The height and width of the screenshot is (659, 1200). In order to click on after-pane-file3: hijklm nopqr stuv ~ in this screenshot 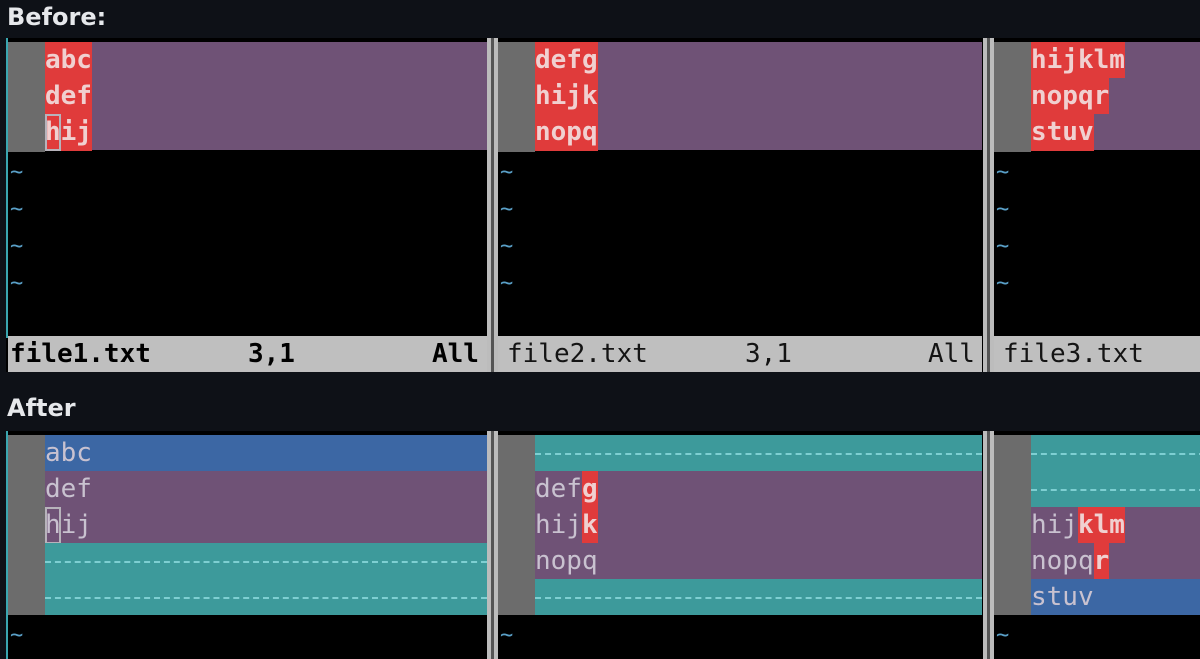, I will do `click(1097, 545)`.